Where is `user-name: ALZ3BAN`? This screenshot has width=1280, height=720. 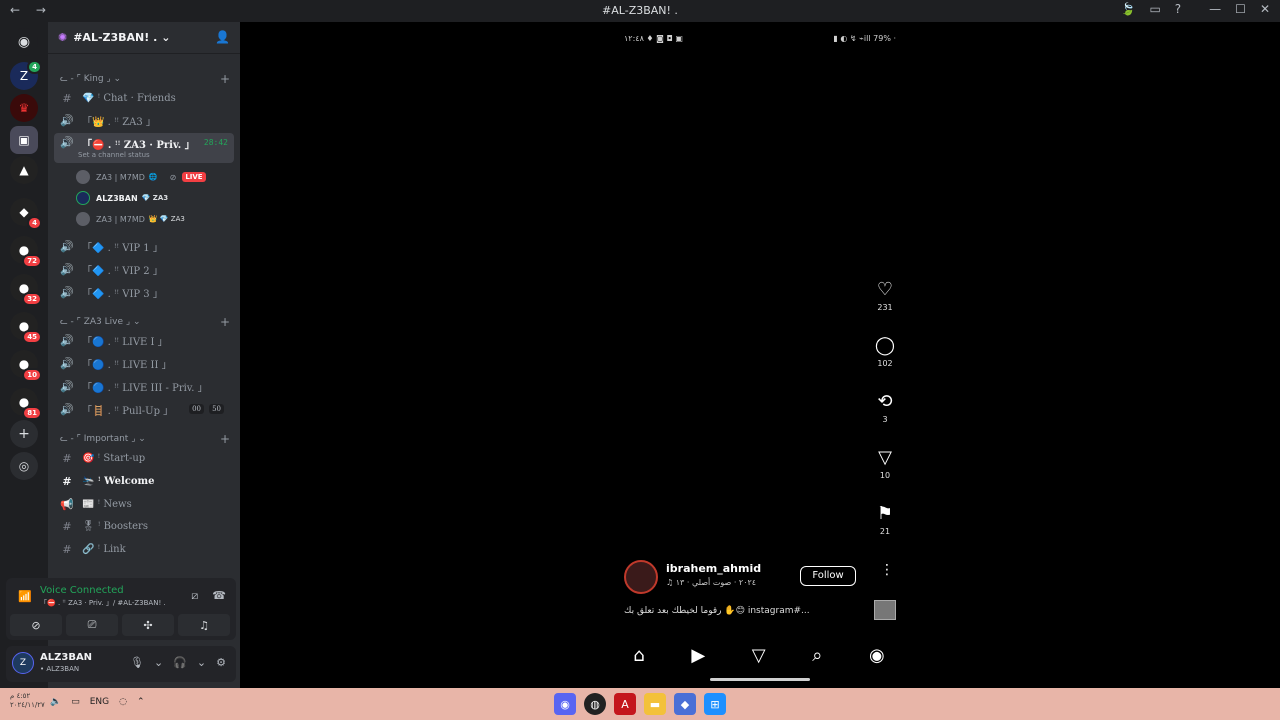 user-name: ALZ3BAN is located at coordinates (66, 657).